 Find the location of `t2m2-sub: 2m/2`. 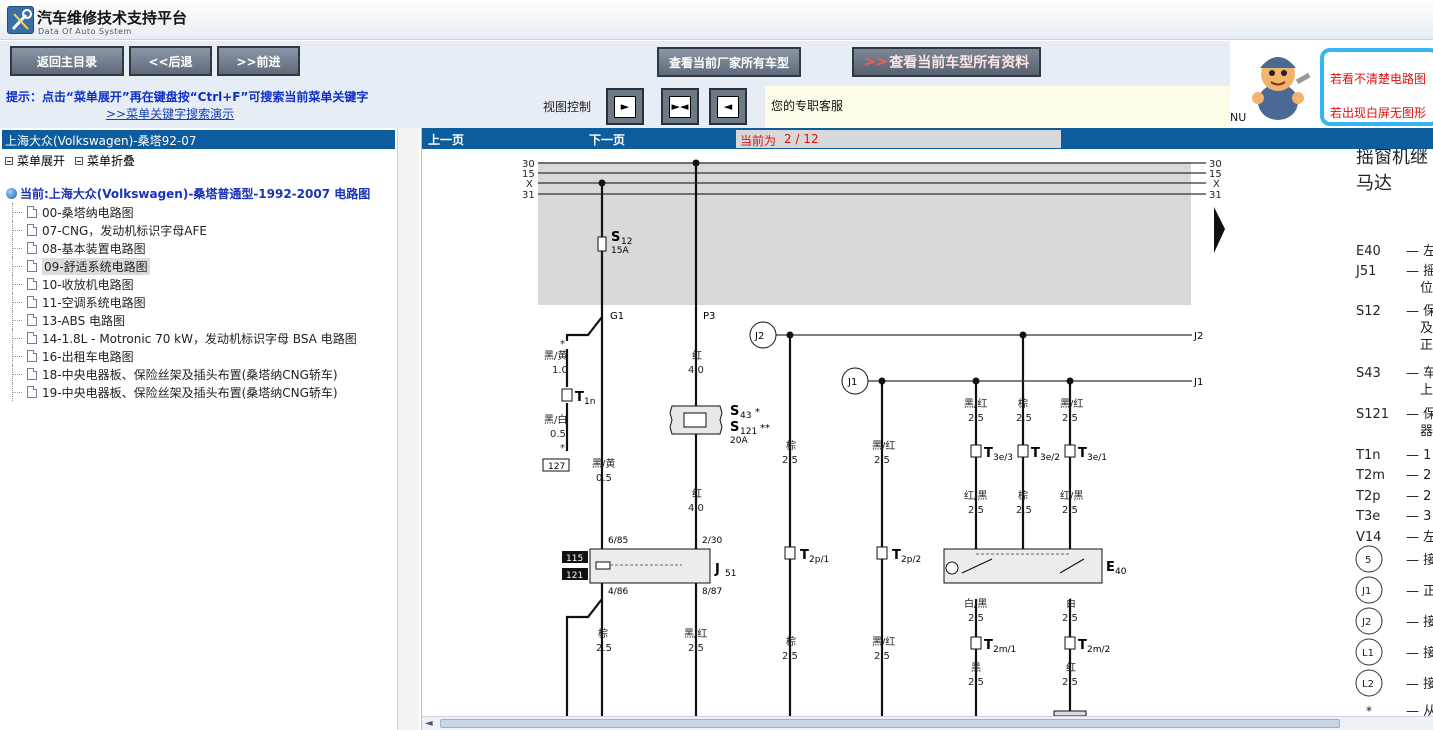

t2m2-sub: 2m/2 is located at coordinates (1098, 650).